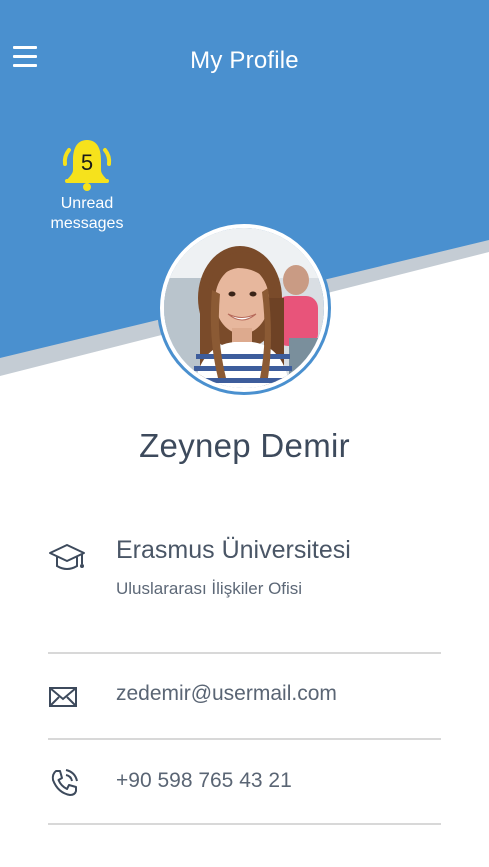 Image resolution: width=489 pixels, height=867 pixels. I want to click on avatar, so click(244, 308).